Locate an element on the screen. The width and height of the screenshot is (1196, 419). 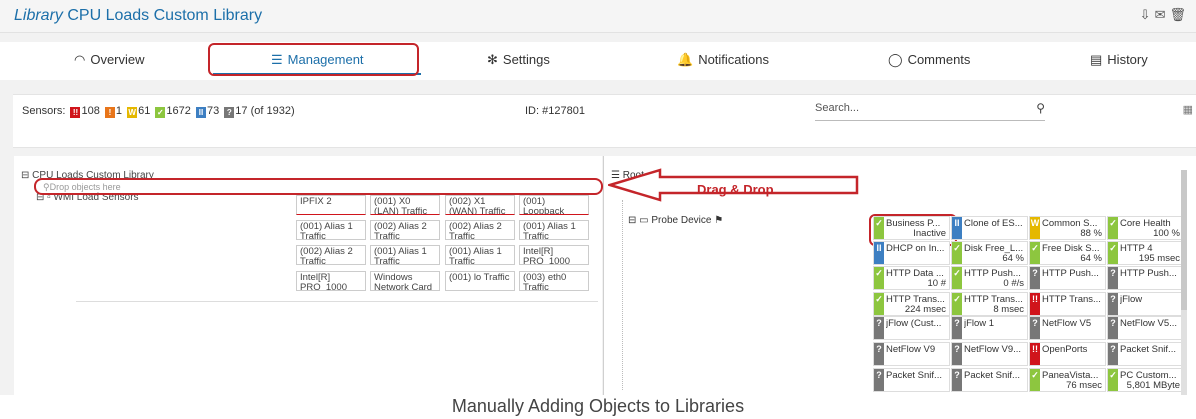
probe-device-node: ⊟ ▭ Probe Device ⚑ is located at coordinates (675, 220).